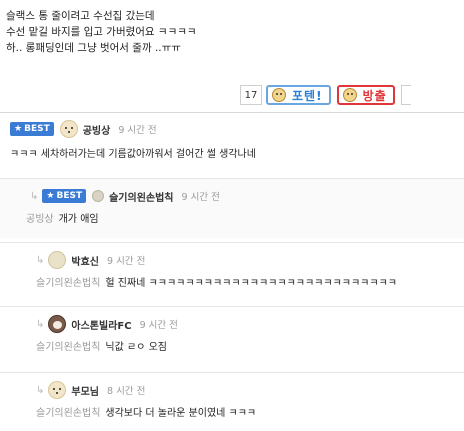 Image resolution: width=464 pixels, height=431 pixels. What do you see at coordinates (80, 16) in the screenshot?
I see `post-line: 슬랙스 통 줄이려고 수선집 갔는데` at bounding box center [80, 16].